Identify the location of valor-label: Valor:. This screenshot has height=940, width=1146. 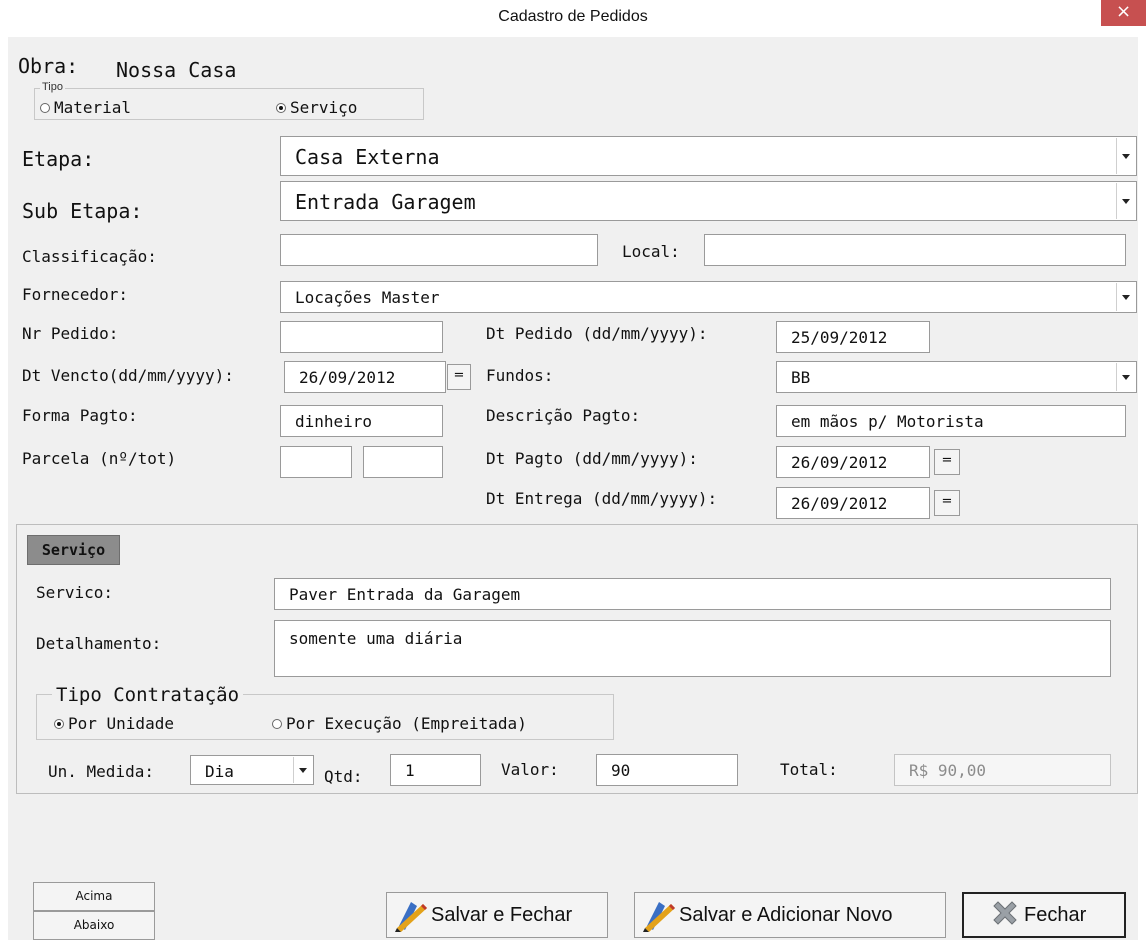
(530, 769).